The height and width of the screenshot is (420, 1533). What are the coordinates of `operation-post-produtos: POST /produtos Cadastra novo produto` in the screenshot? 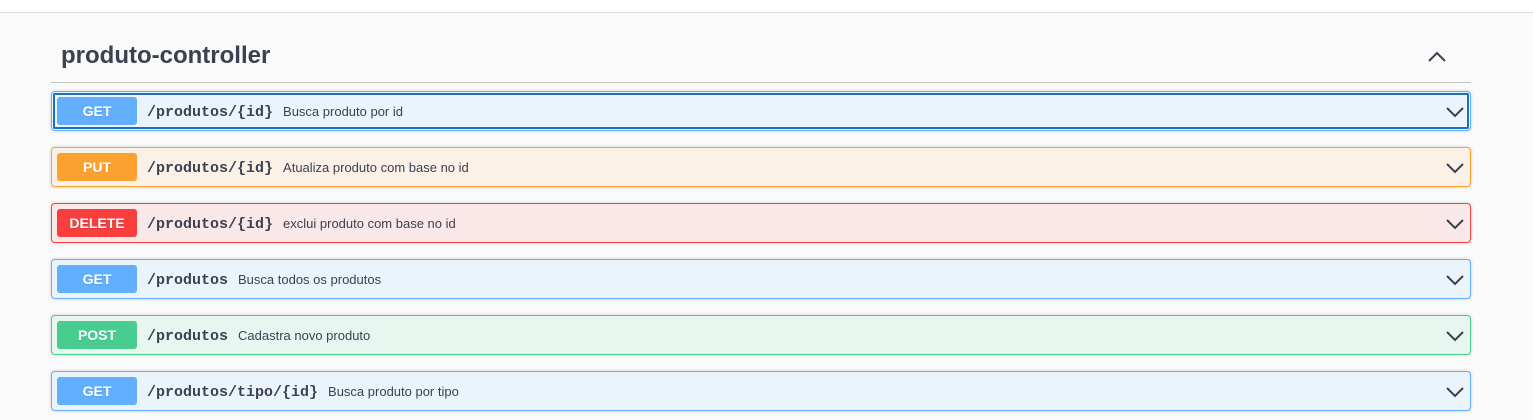 It's located at (761, 335).